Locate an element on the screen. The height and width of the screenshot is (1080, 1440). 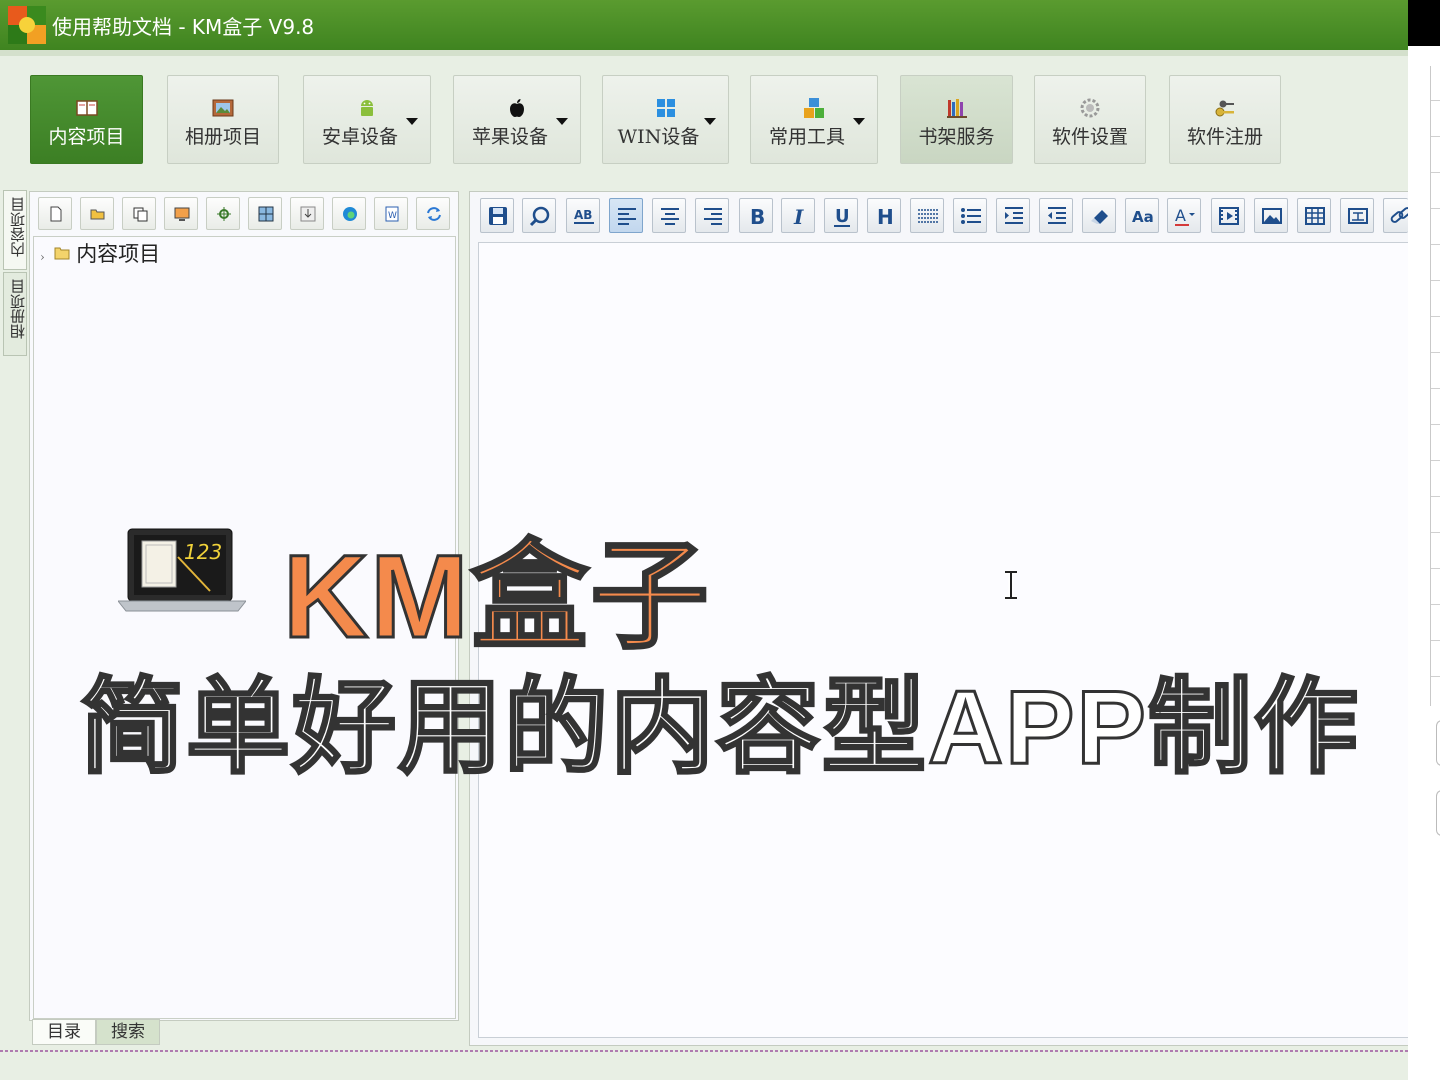
side-tab-label: 内容项目 is located at coordinates (18, 227).